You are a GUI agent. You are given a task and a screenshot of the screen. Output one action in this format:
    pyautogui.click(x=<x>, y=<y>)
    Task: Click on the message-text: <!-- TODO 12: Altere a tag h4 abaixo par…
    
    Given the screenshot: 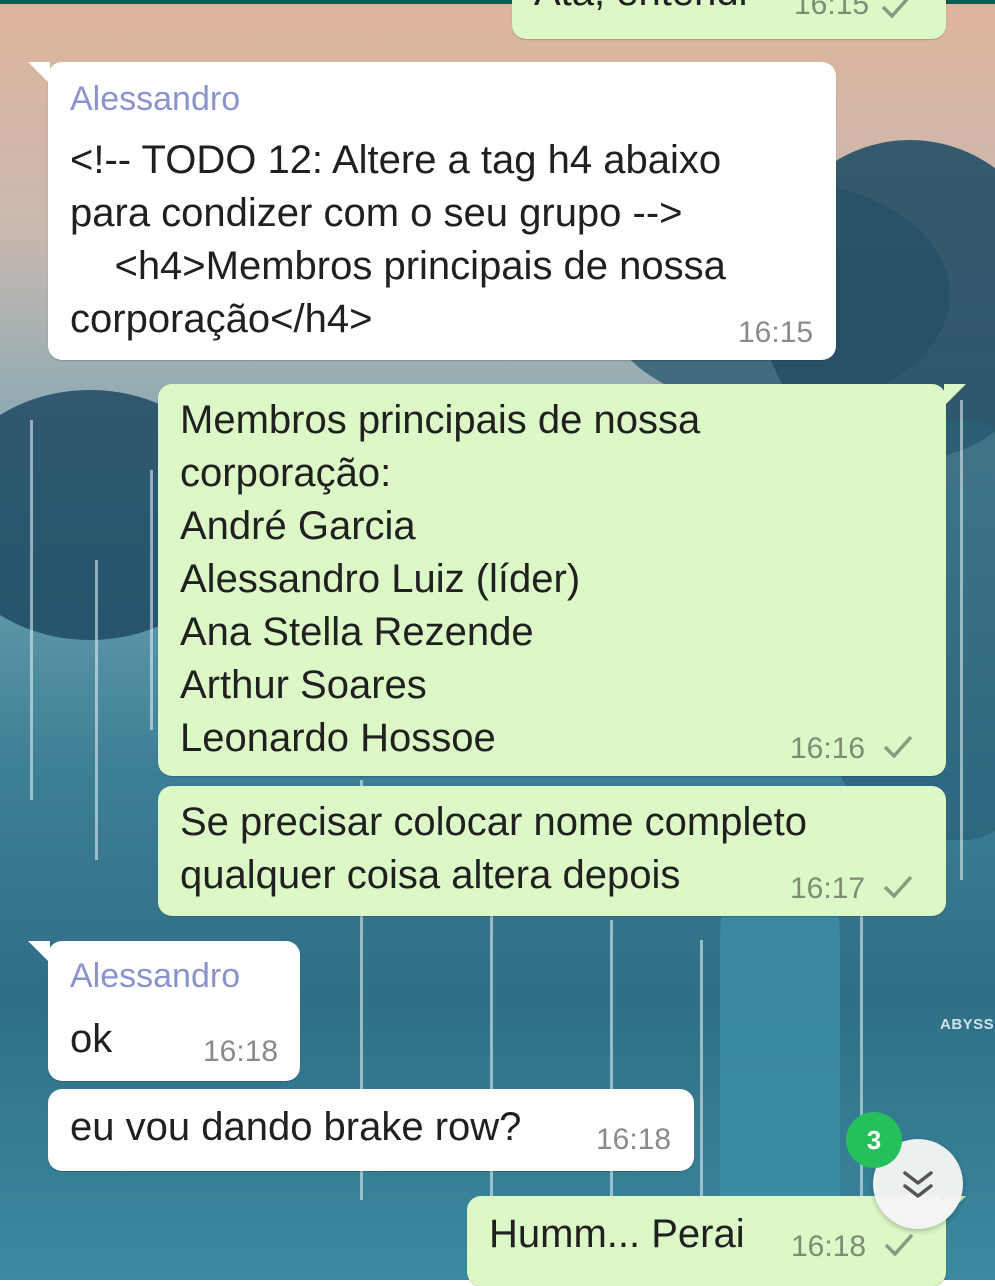 What is the action you would take?
    pyautogui.click(x=398, y=239)
    